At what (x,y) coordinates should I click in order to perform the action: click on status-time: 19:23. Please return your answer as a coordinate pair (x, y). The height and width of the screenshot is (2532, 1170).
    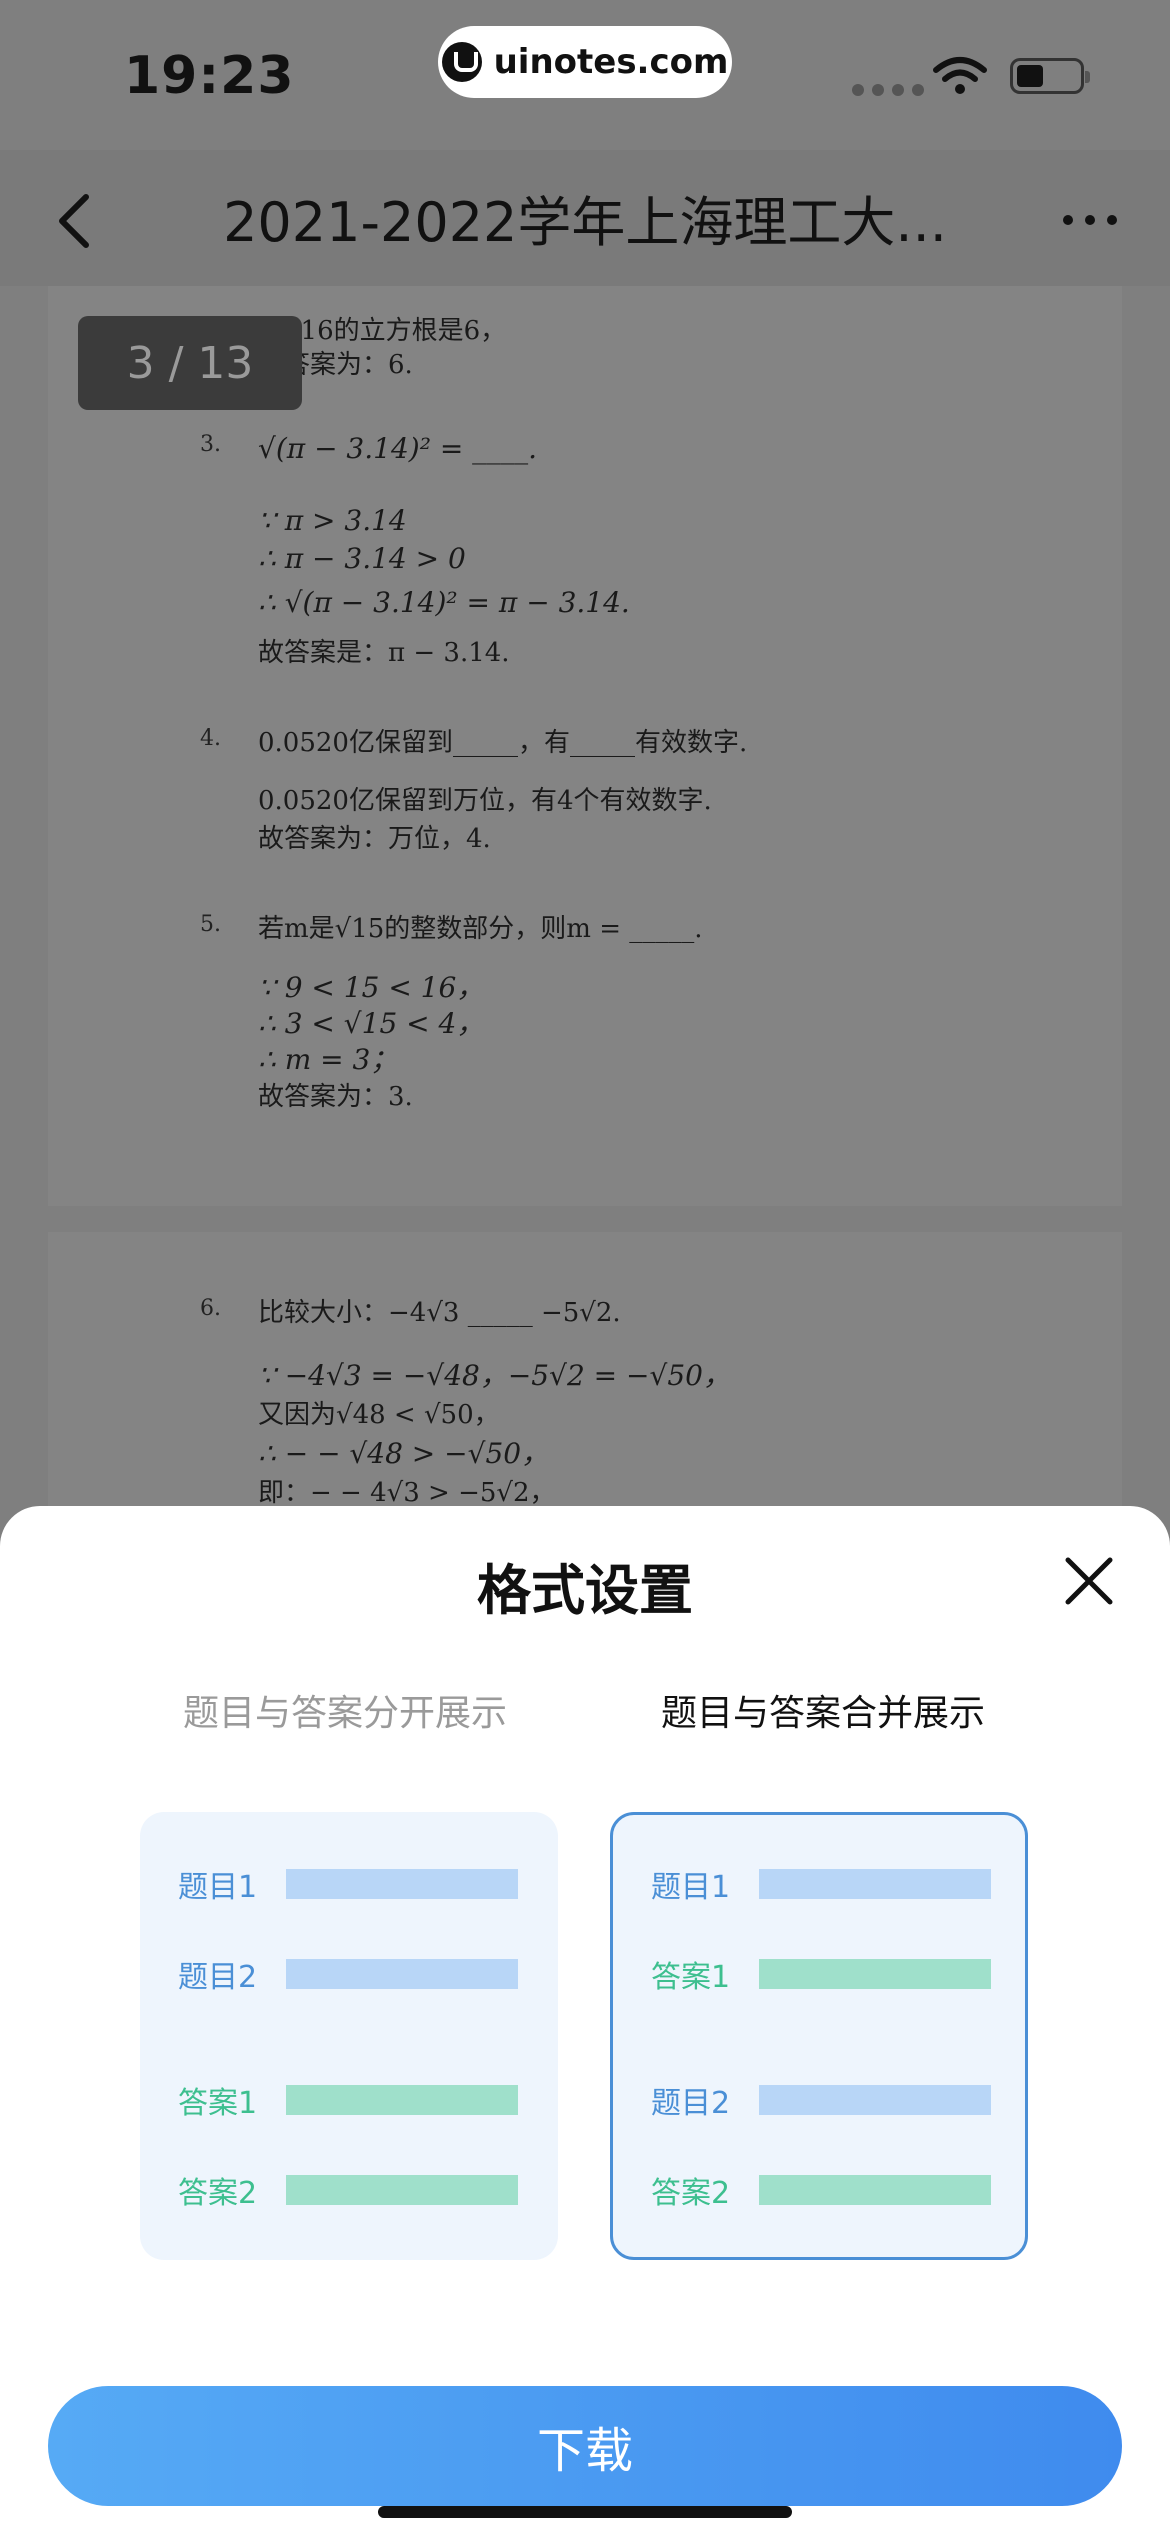
    Looking at the image, I should click on (209, 76).